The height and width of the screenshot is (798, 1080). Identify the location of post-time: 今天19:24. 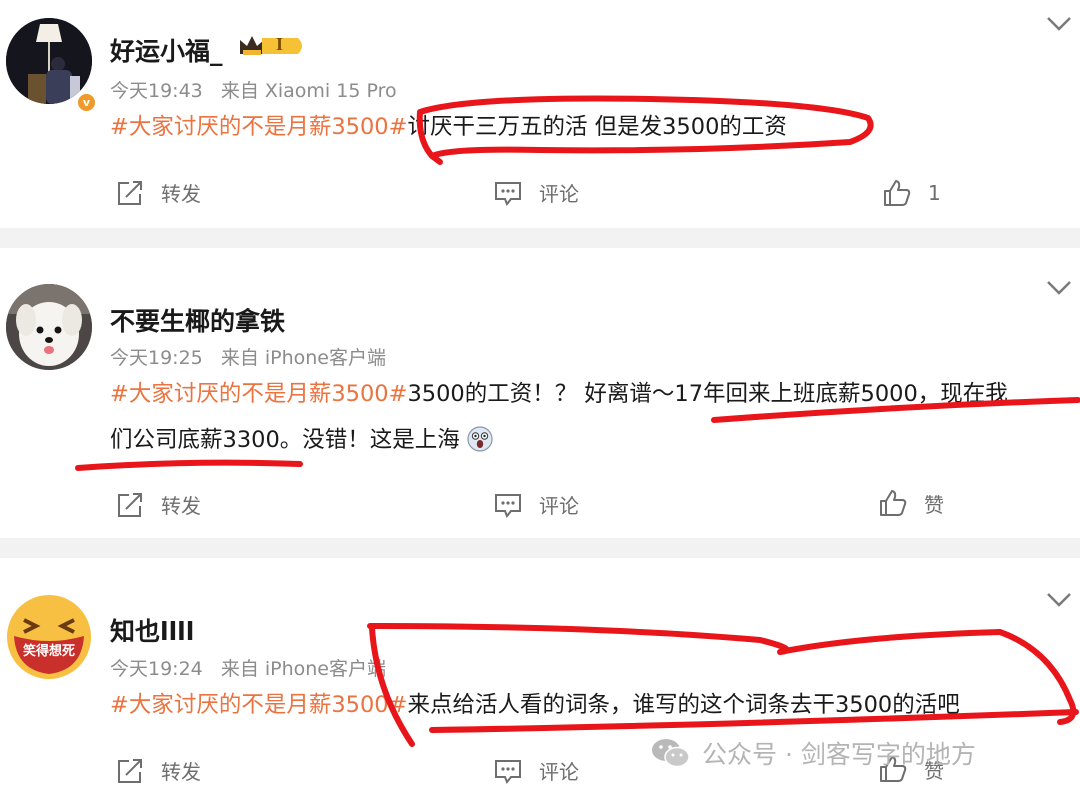
(156, 669).